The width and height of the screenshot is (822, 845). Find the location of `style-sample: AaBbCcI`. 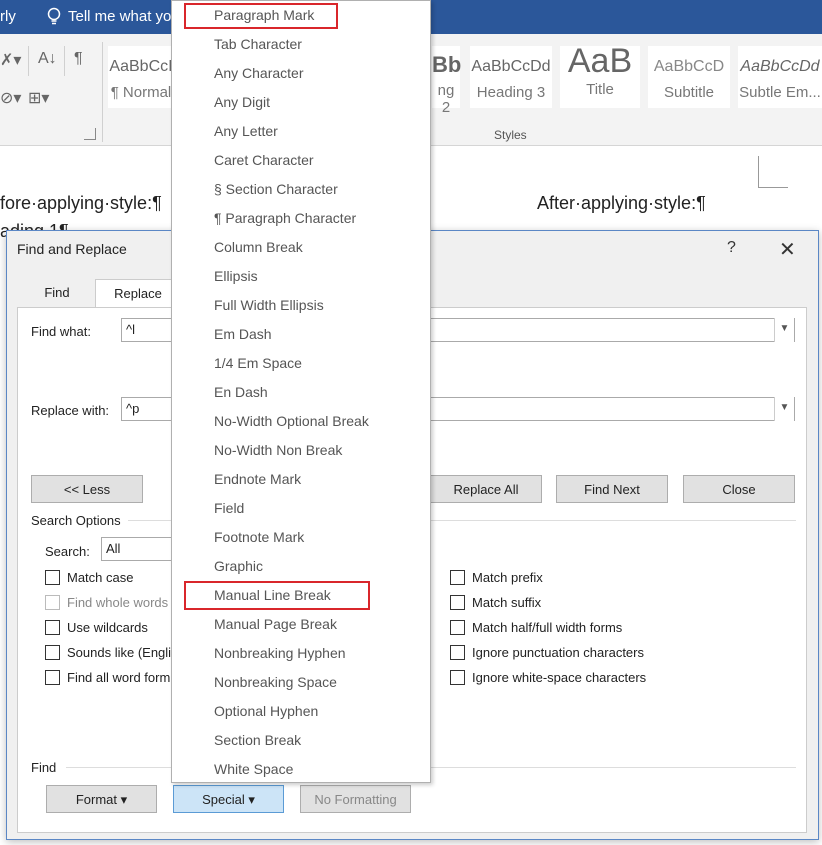

style-sample: AaBbCcI is located at coordinates (141, 66).